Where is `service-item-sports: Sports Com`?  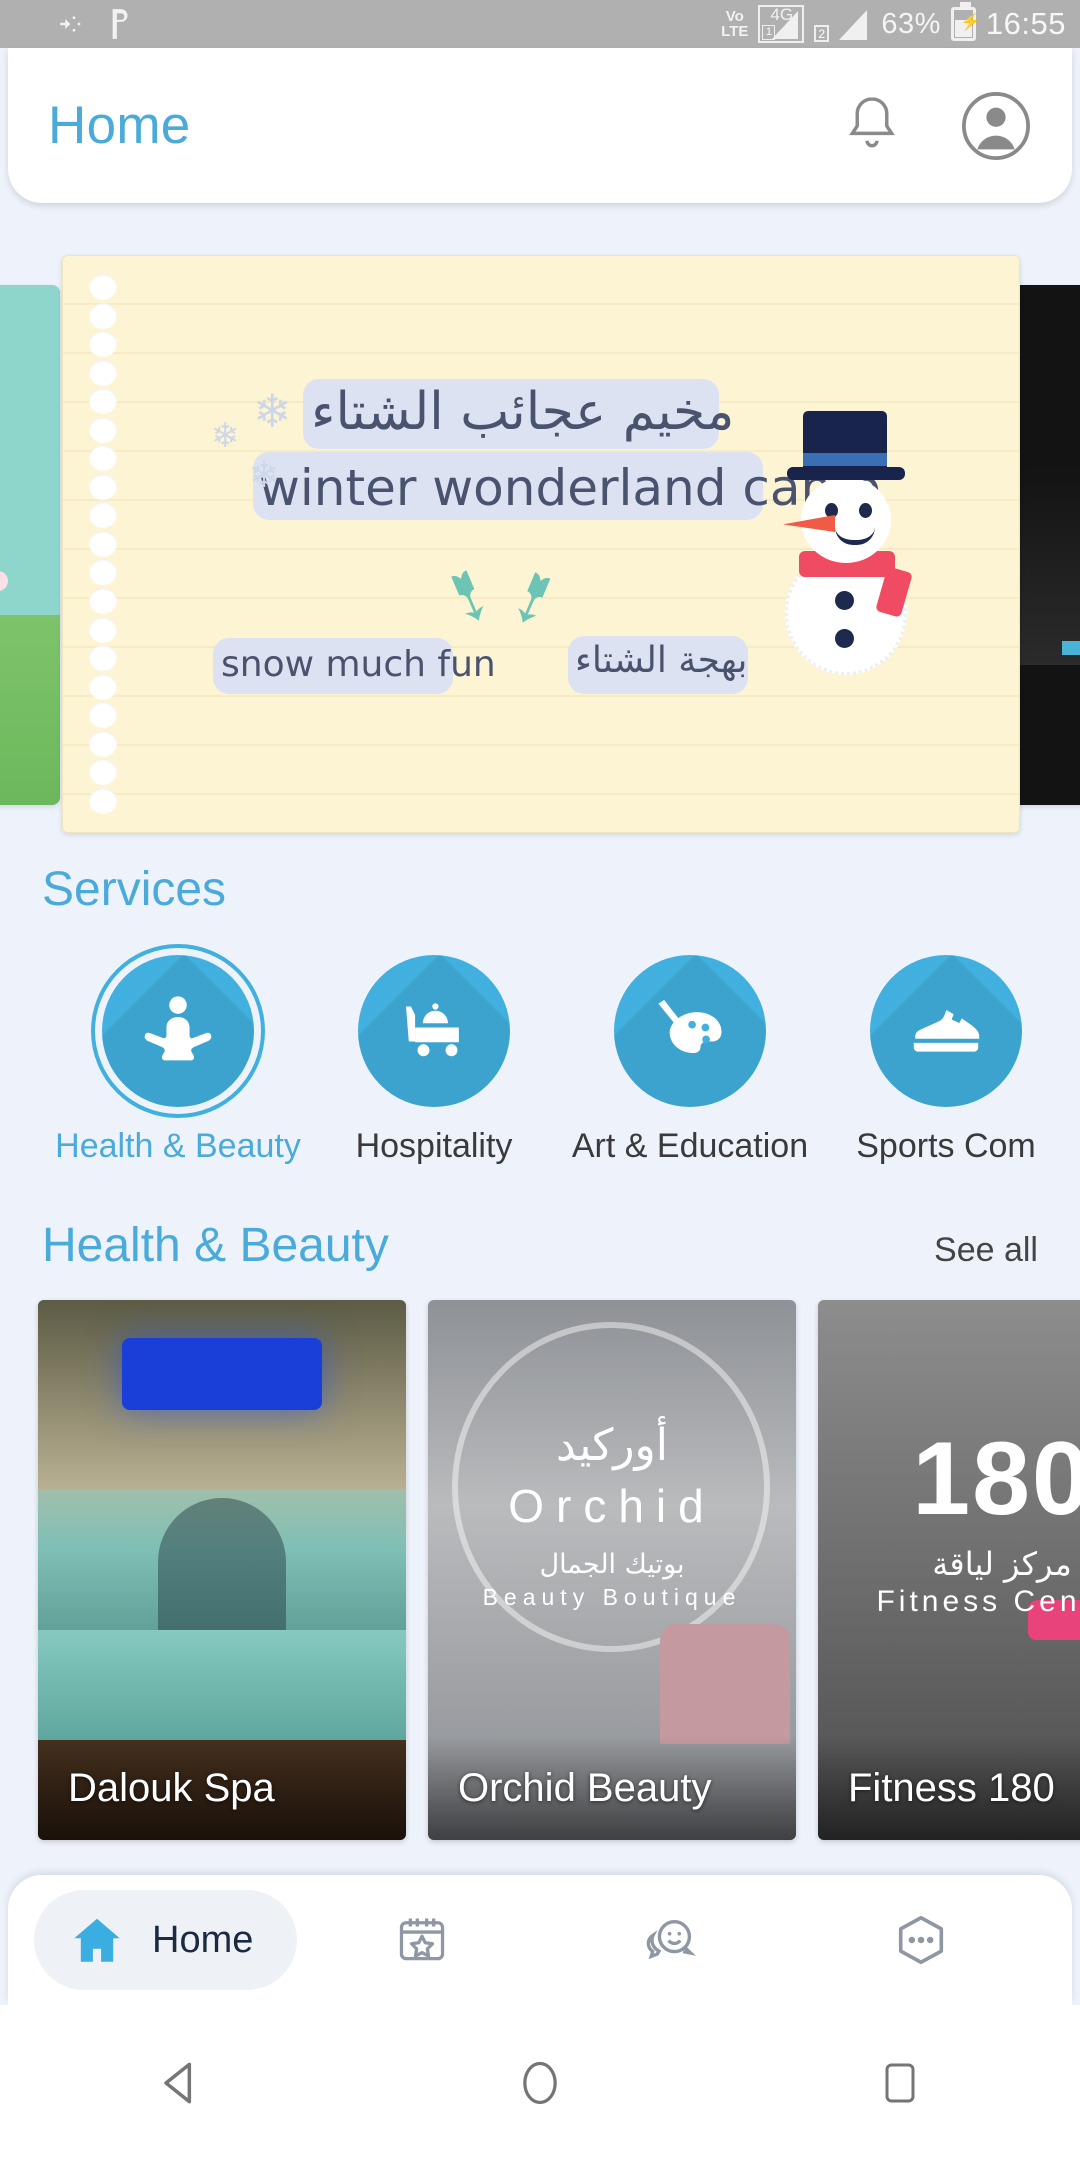 service-item-sports: Sports Com is located at coordinates (946, 1070).